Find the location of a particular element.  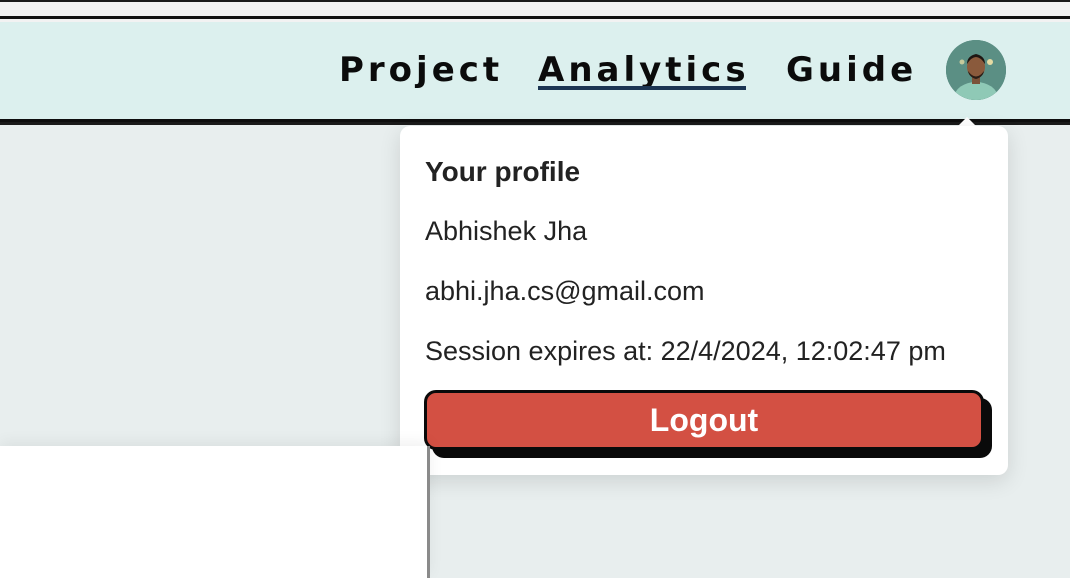

profile-name: Abhishek Jha is located at coordinates (506, 231).